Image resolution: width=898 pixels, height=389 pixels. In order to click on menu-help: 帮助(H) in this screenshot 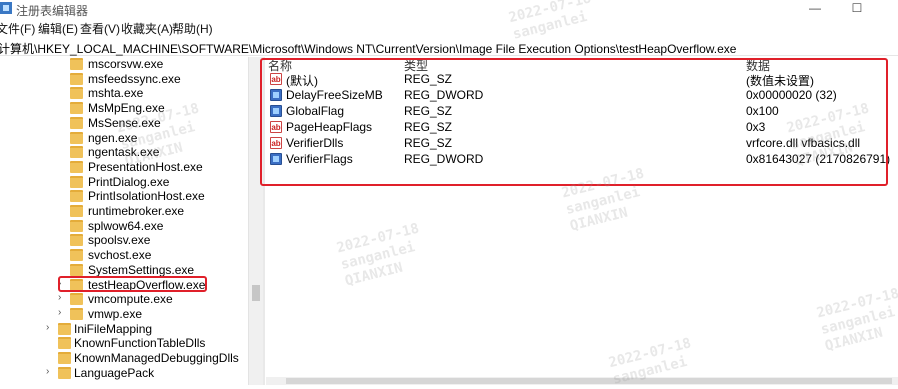, I will do `click(192, 28)`.